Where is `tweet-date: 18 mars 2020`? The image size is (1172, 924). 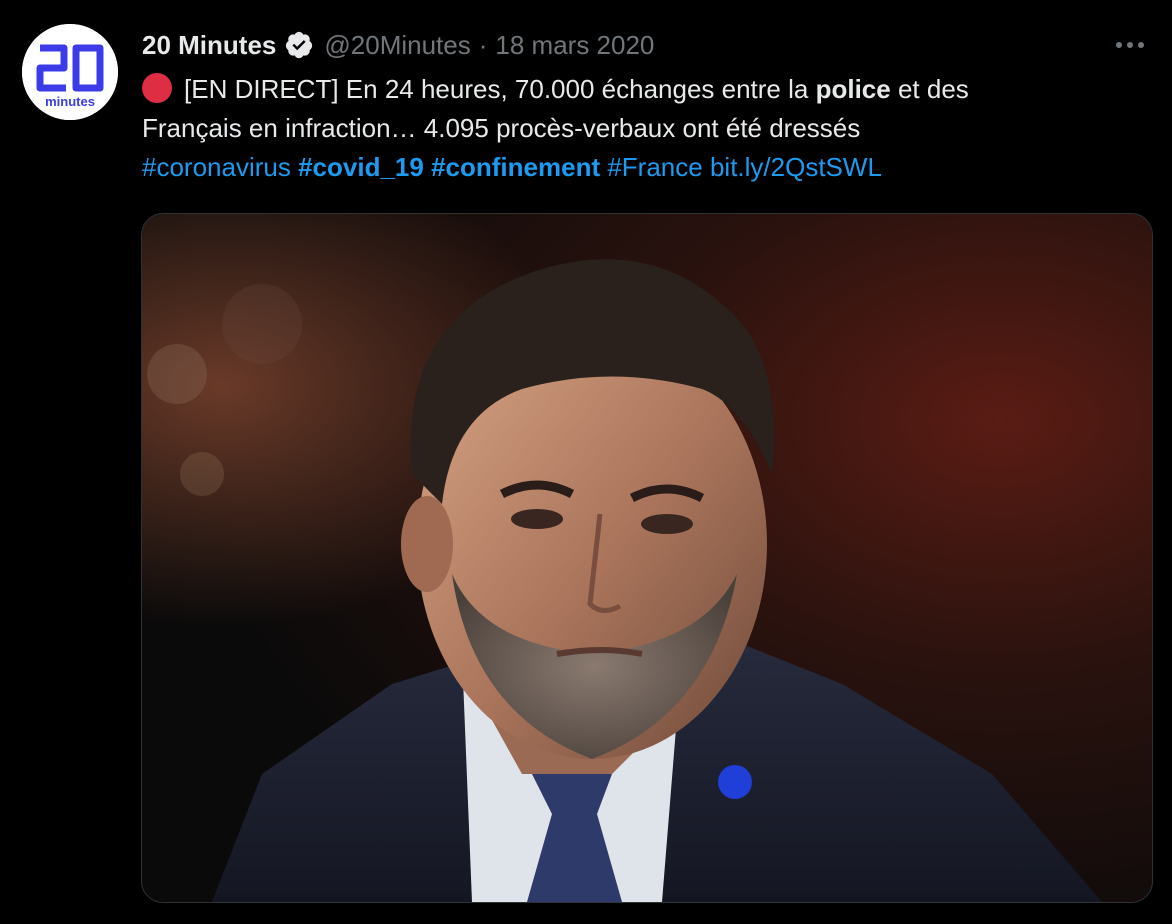 tweet-date: 18 mars 2020 is located at coordinates (574, 45).